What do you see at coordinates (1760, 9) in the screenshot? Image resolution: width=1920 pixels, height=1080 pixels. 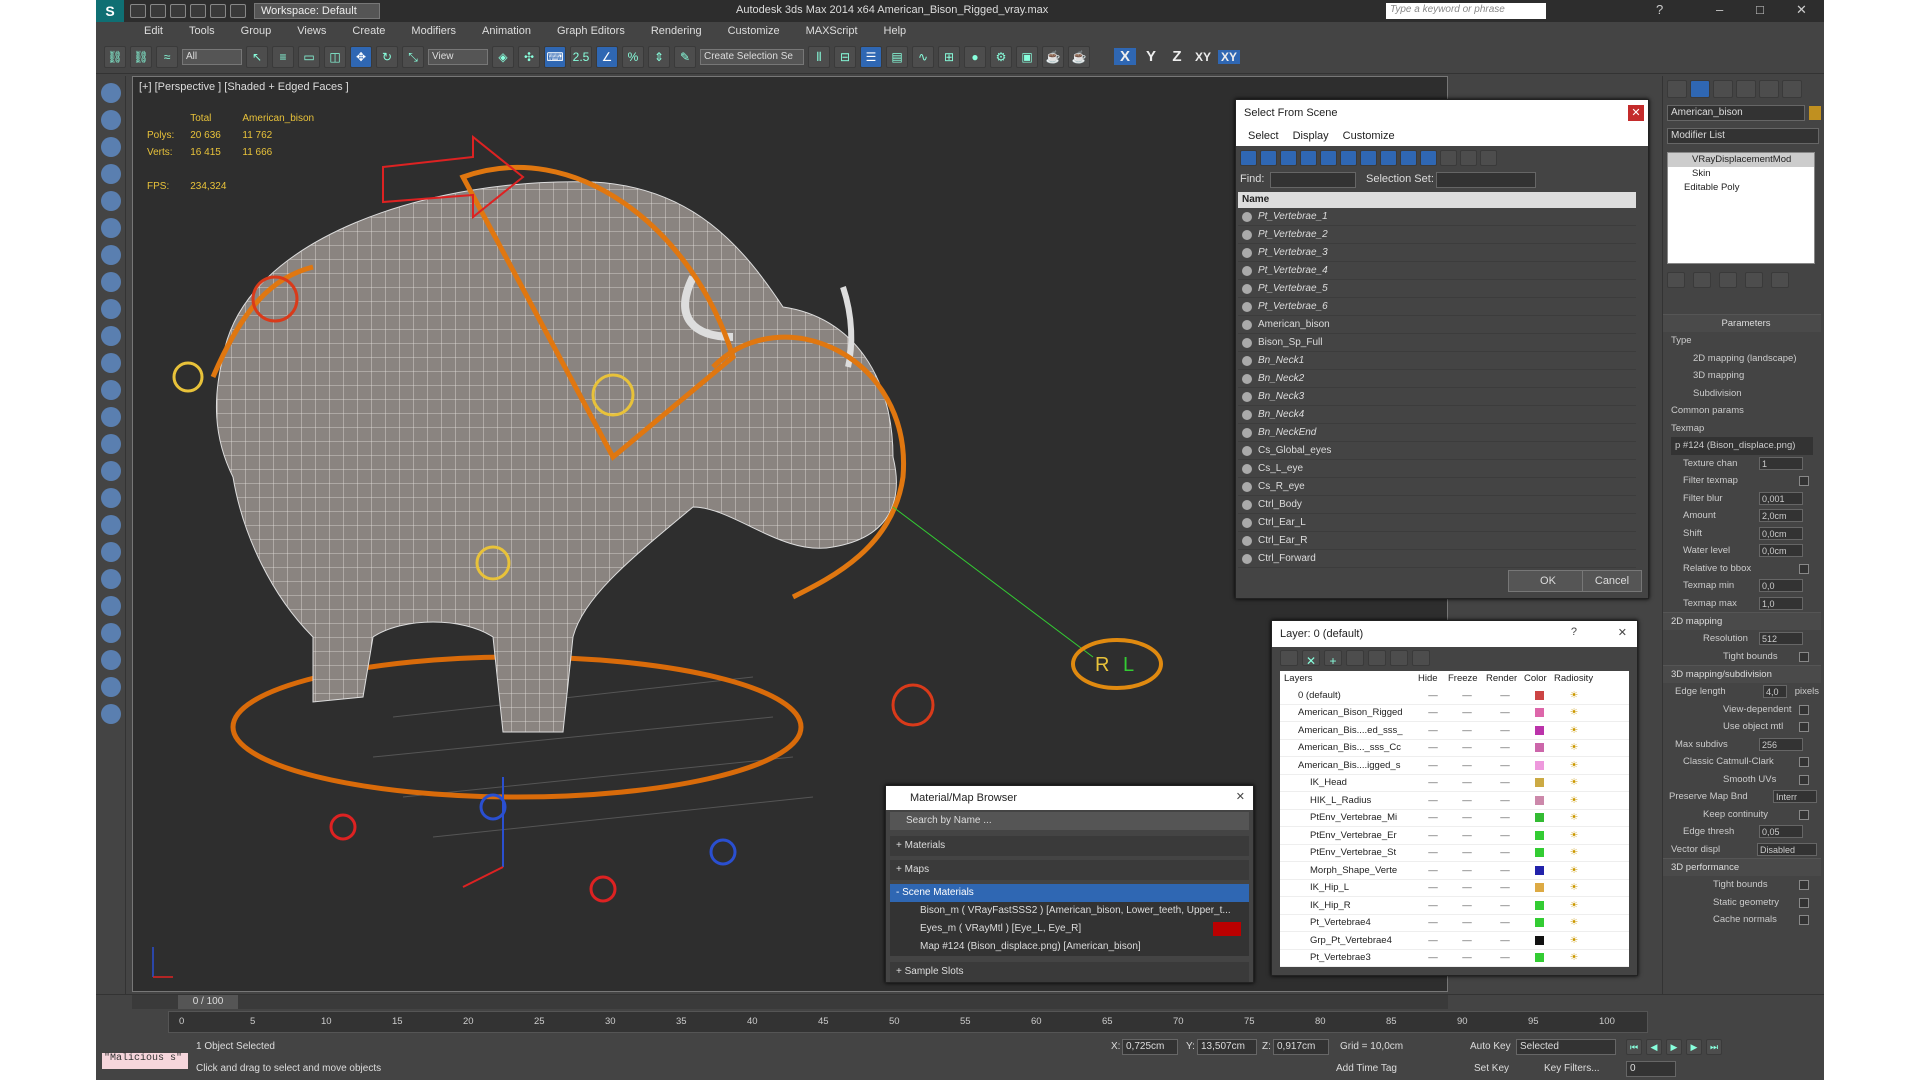 I see `maximize-button: □` at bounding box center [1760, 9].